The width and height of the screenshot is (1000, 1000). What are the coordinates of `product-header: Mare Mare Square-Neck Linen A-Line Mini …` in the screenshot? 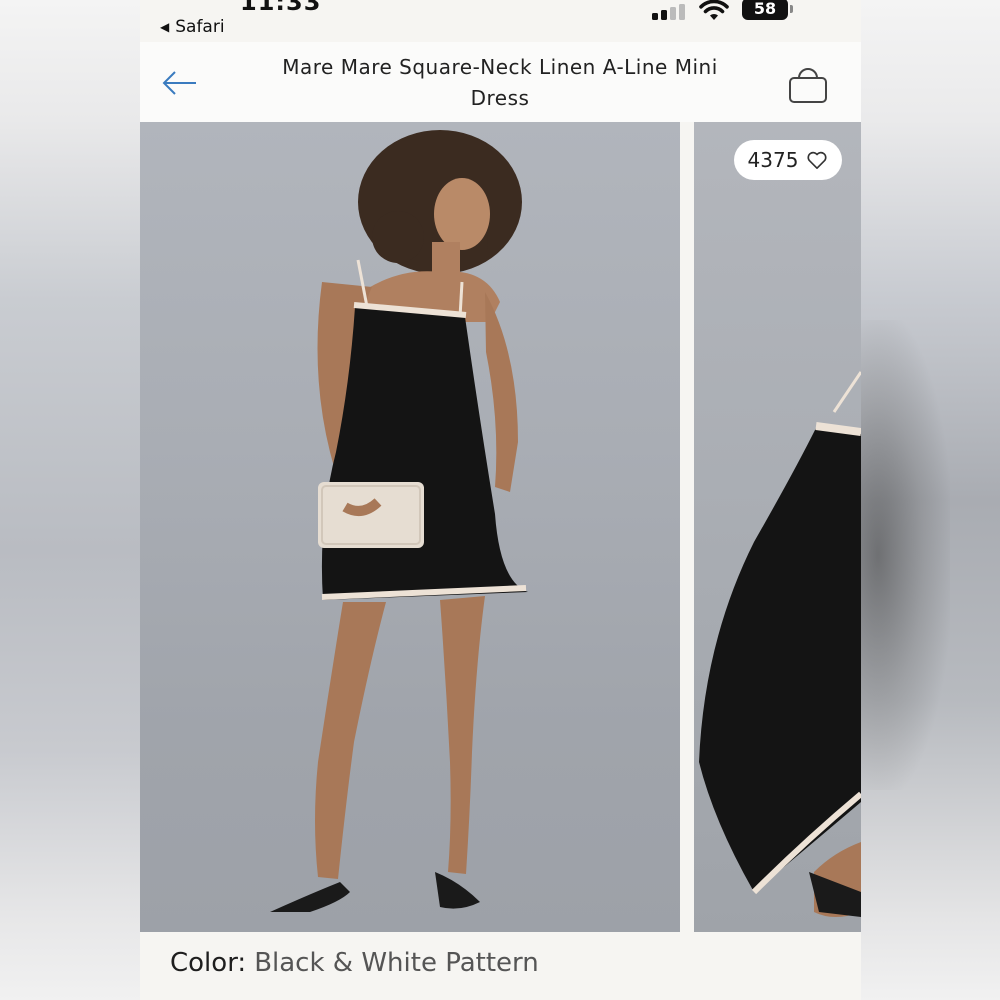 It's located at (500, 82).